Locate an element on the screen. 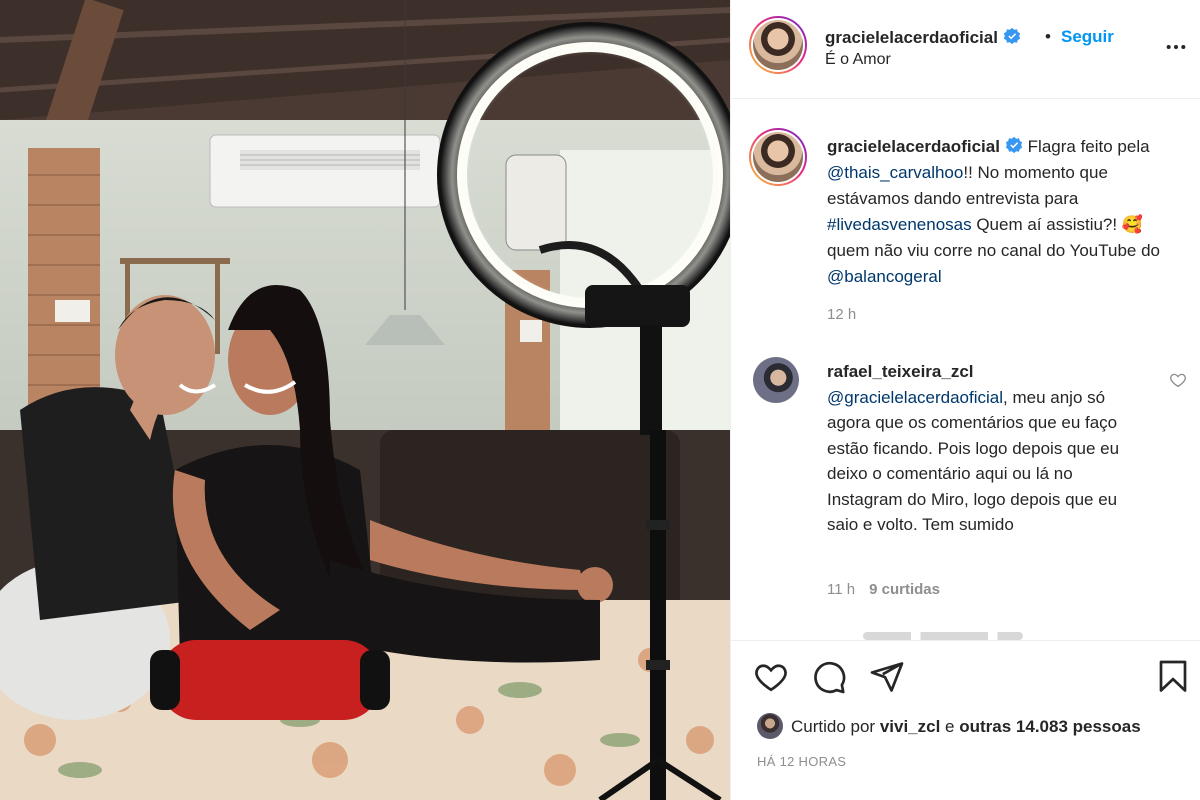  likes-prefix: Curtido por is located at coordinates (835, 726).